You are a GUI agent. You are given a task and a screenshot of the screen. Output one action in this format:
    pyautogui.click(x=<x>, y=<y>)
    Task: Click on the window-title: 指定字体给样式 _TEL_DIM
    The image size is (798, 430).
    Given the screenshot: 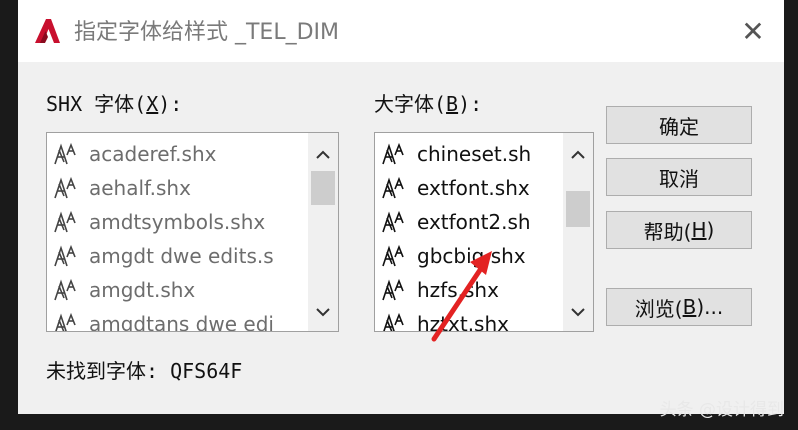 What is the action you would take?
    pyautogui.click(x=206, y=32)
    